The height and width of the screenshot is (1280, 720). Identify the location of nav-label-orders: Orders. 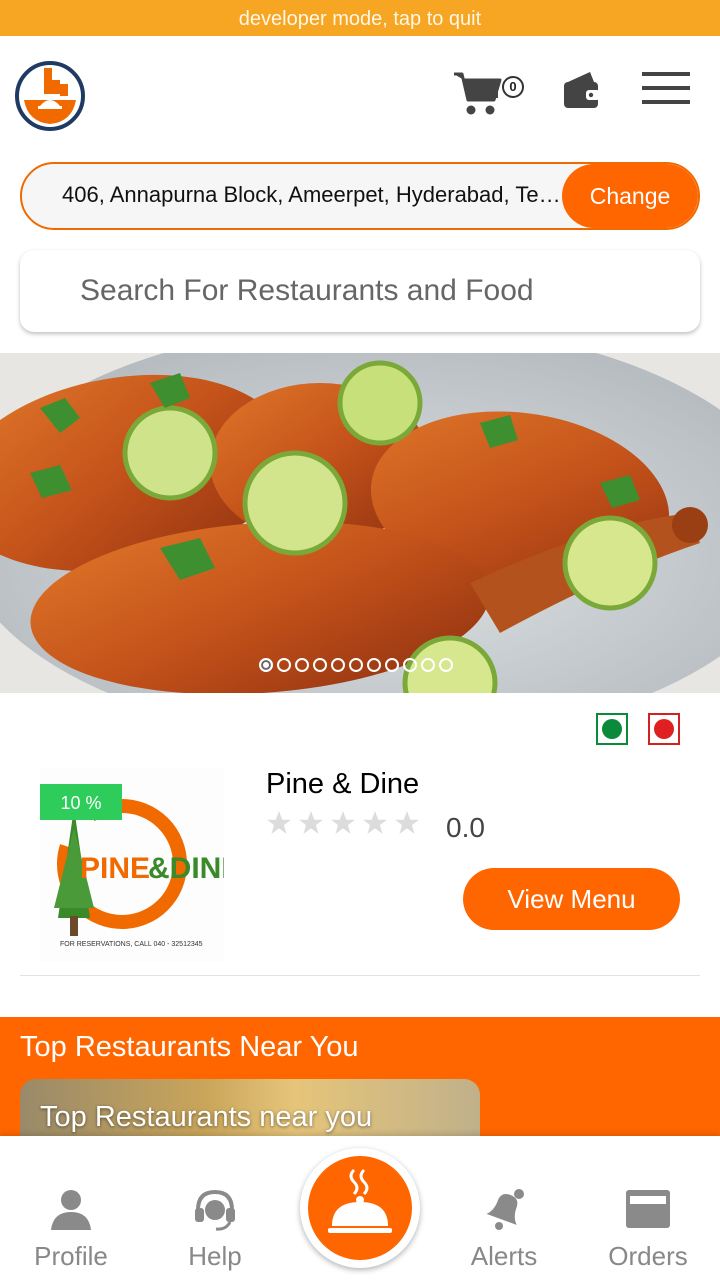
(648, 1256).